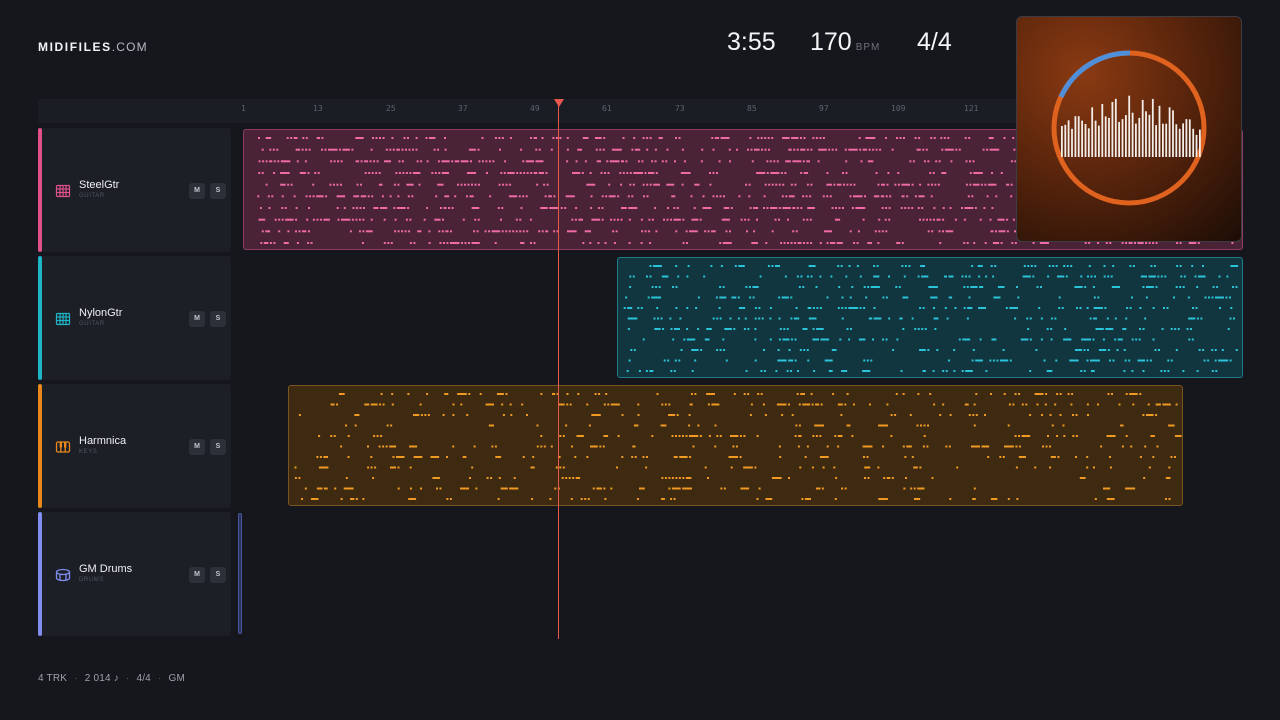  Describe the element at coordinates (136, 574) in the screenshot. I see `track-header: GM Drums DRUMS M S` at that location.